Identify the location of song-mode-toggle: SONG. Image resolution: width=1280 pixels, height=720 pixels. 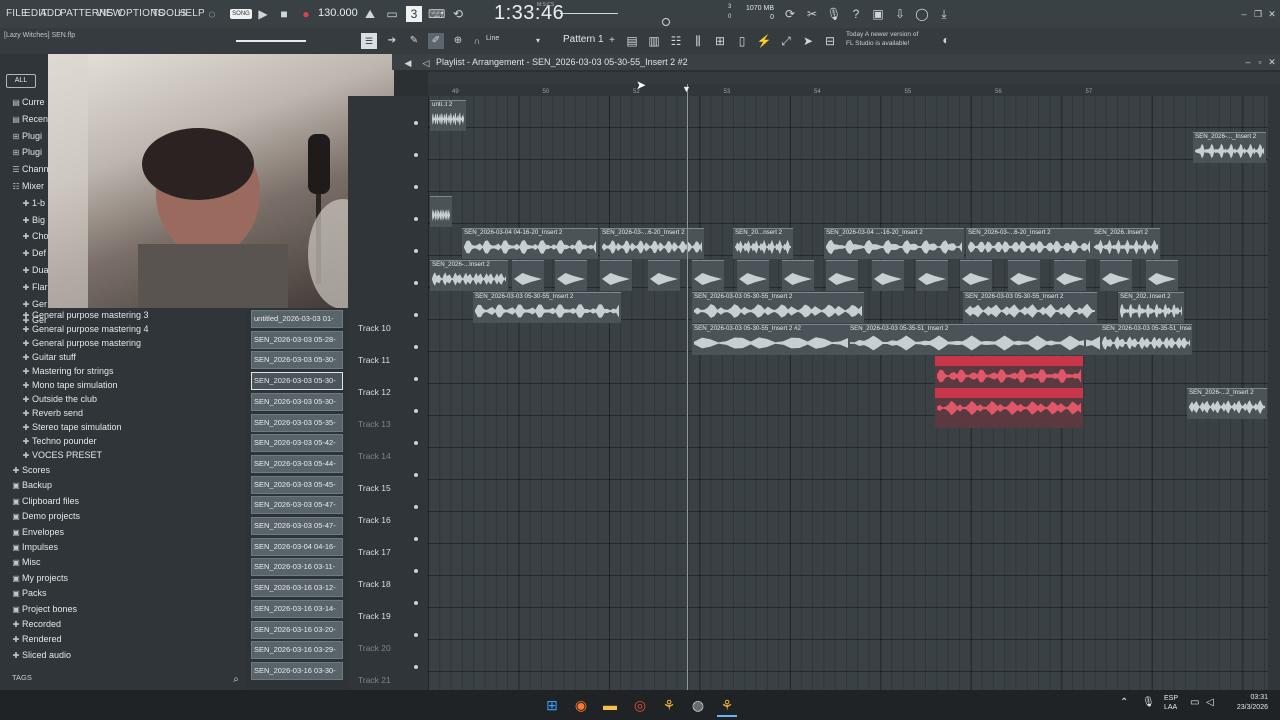
(241, 14).